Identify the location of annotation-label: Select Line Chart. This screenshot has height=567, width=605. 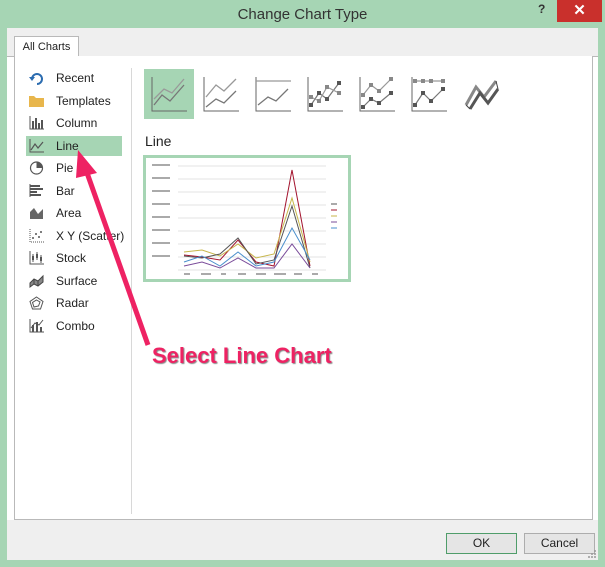
(242, 355).